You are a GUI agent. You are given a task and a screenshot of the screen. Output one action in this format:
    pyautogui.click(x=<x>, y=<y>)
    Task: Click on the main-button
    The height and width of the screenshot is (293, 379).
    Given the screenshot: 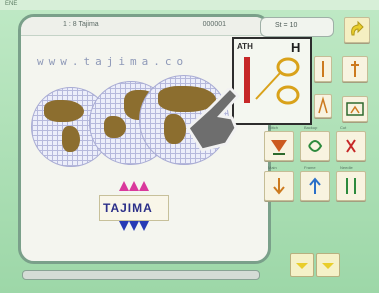 What is the action you would take?
    pyautogui.click(x=279, y=186)
    